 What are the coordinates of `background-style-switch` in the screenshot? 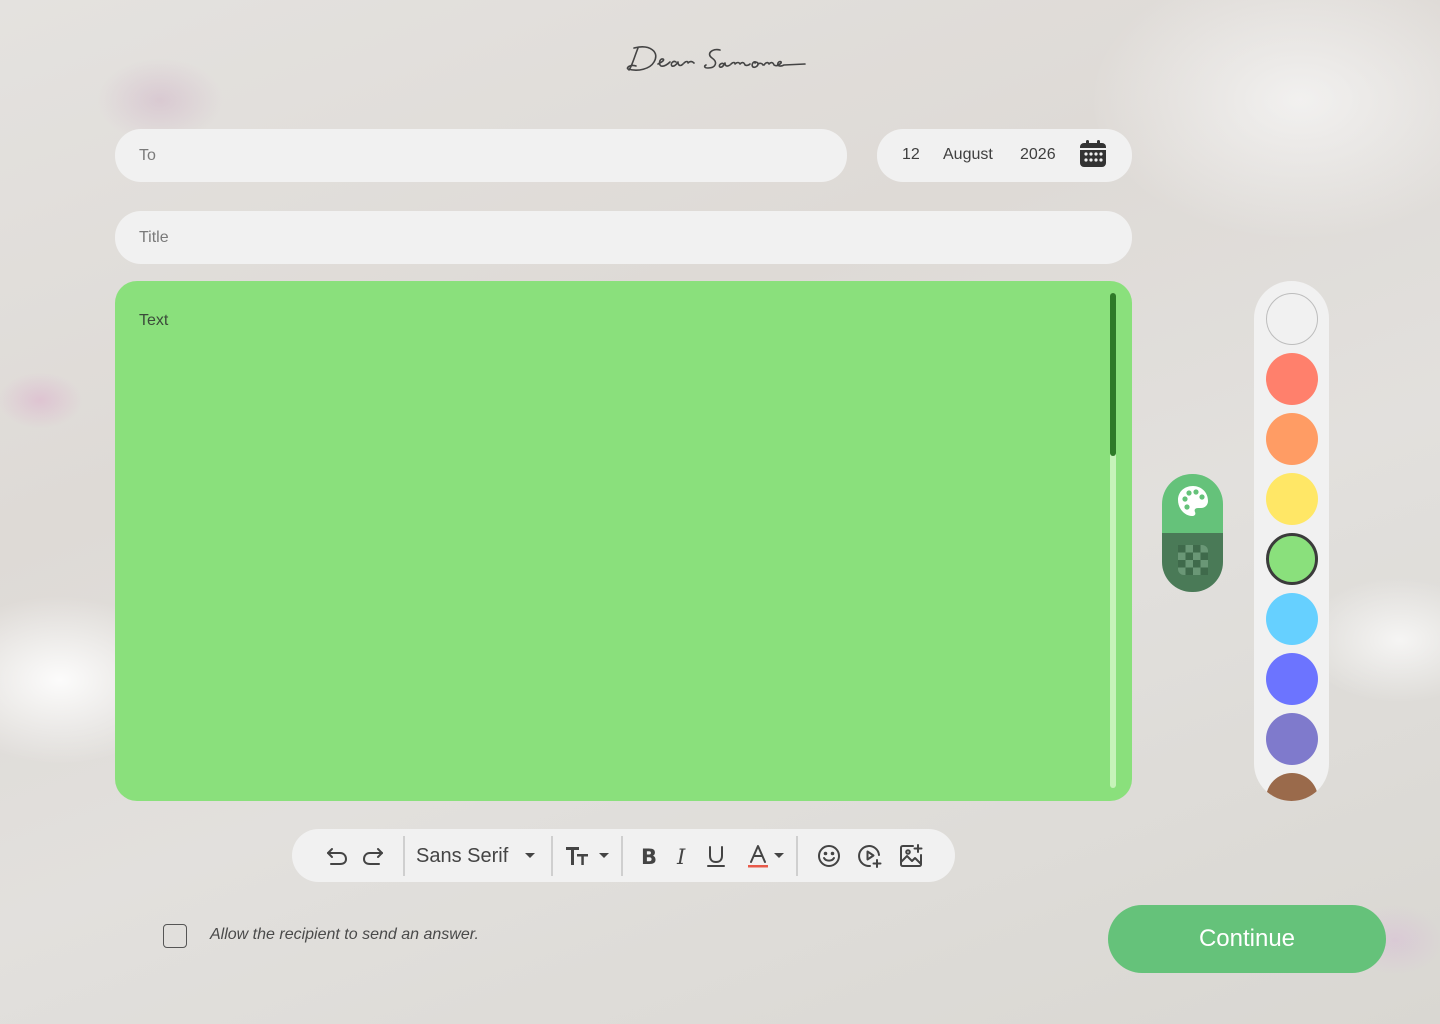 It's located at (1192, 533).